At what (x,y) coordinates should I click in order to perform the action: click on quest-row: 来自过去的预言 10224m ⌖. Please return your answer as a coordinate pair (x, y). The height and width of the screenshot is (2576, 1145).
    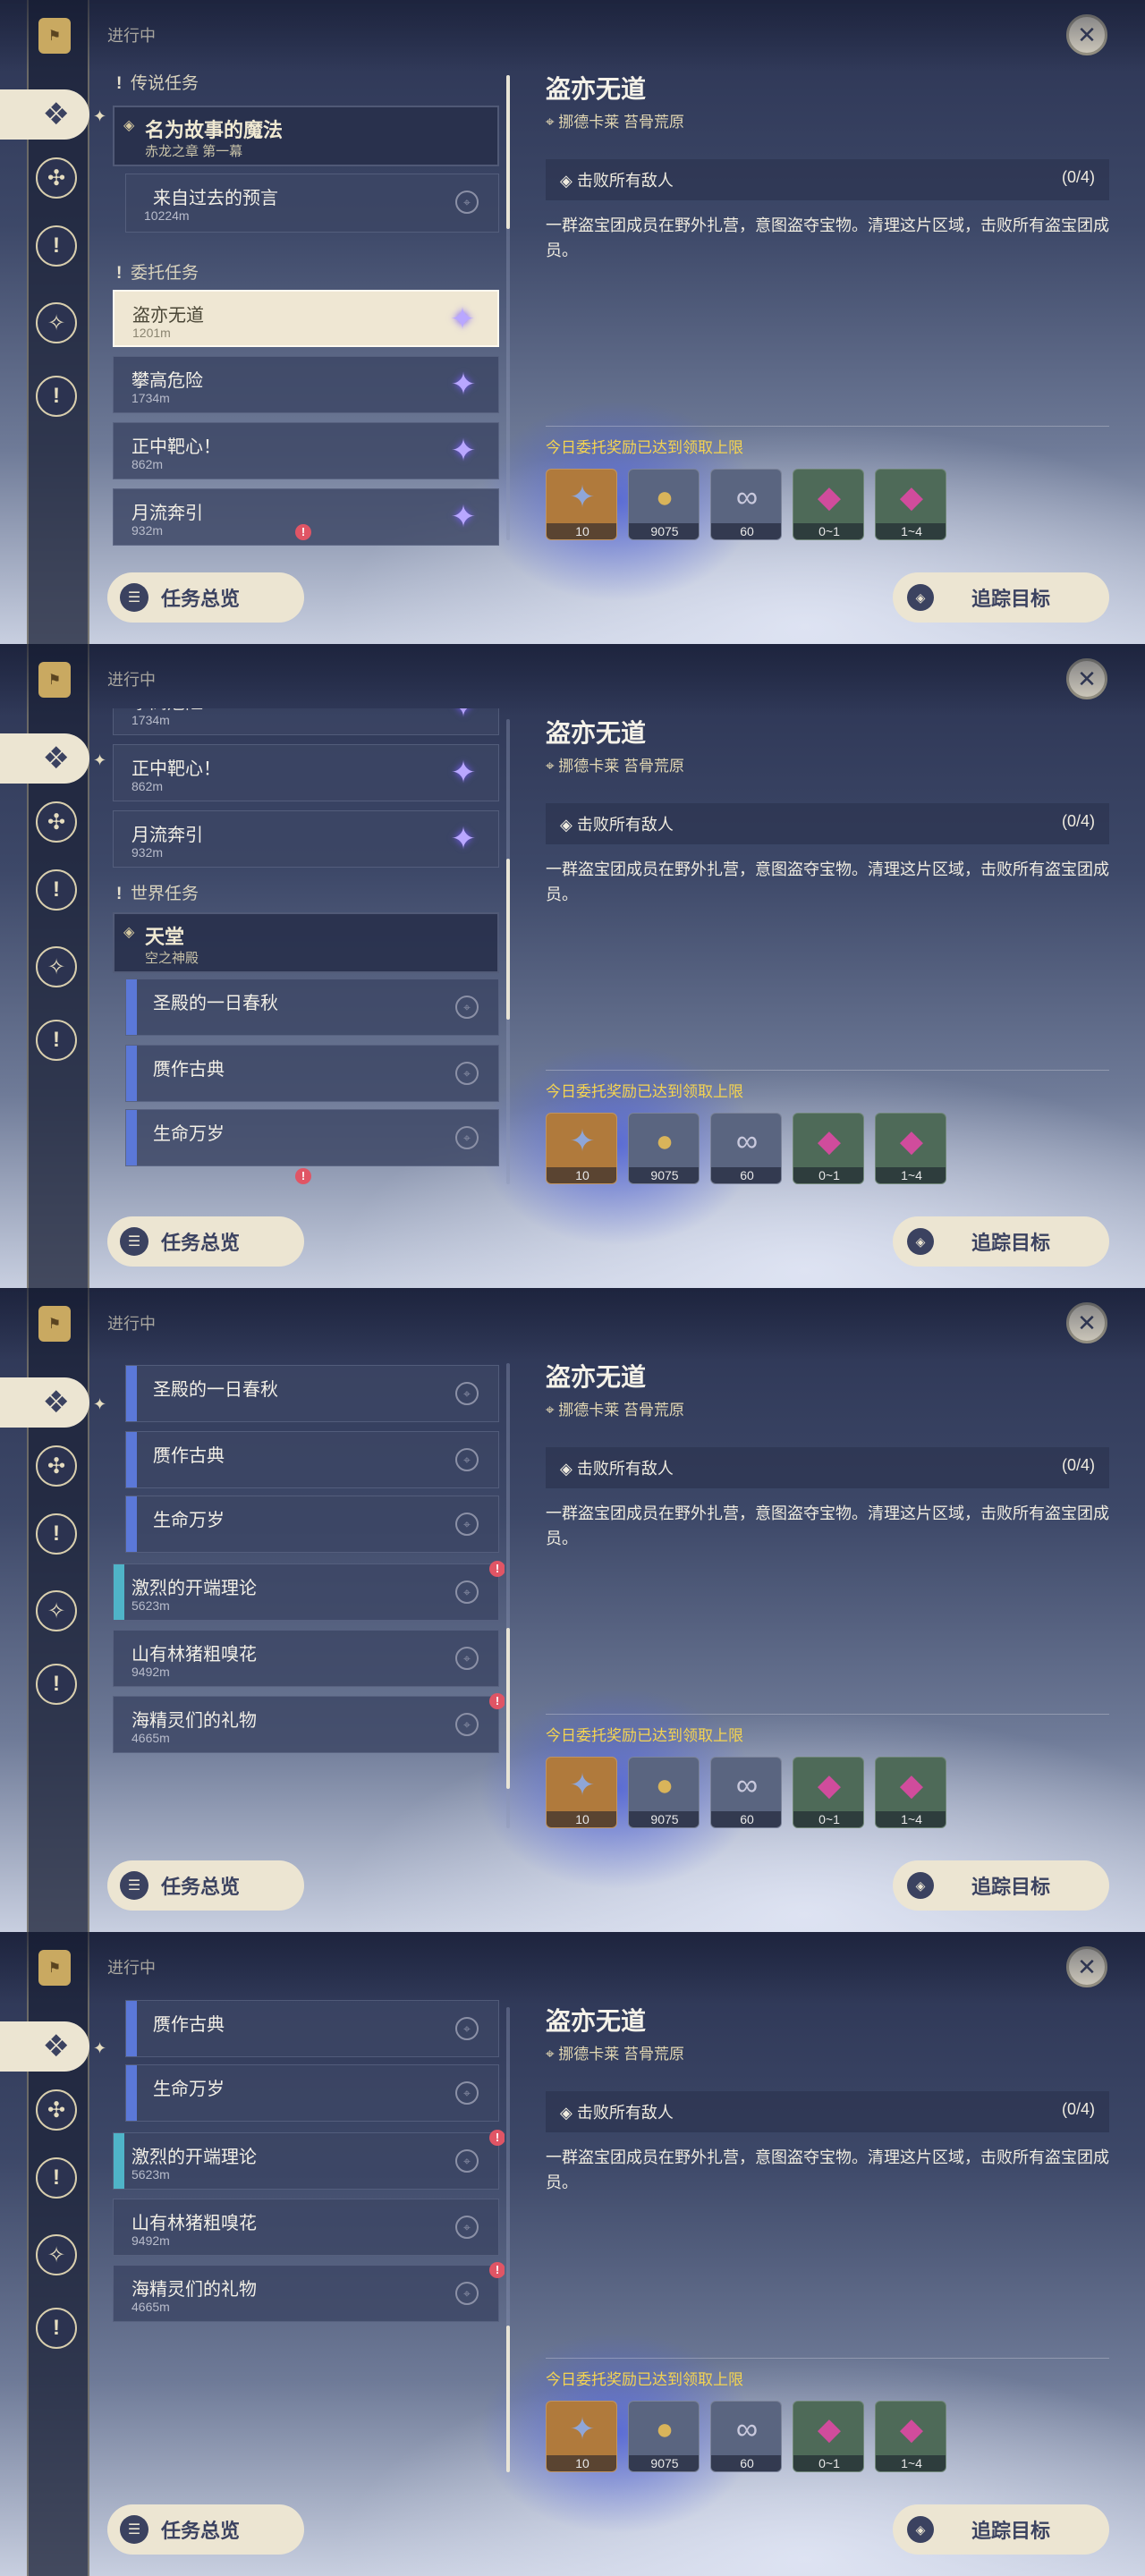
    Looking at the image, I should click on (312, 203).